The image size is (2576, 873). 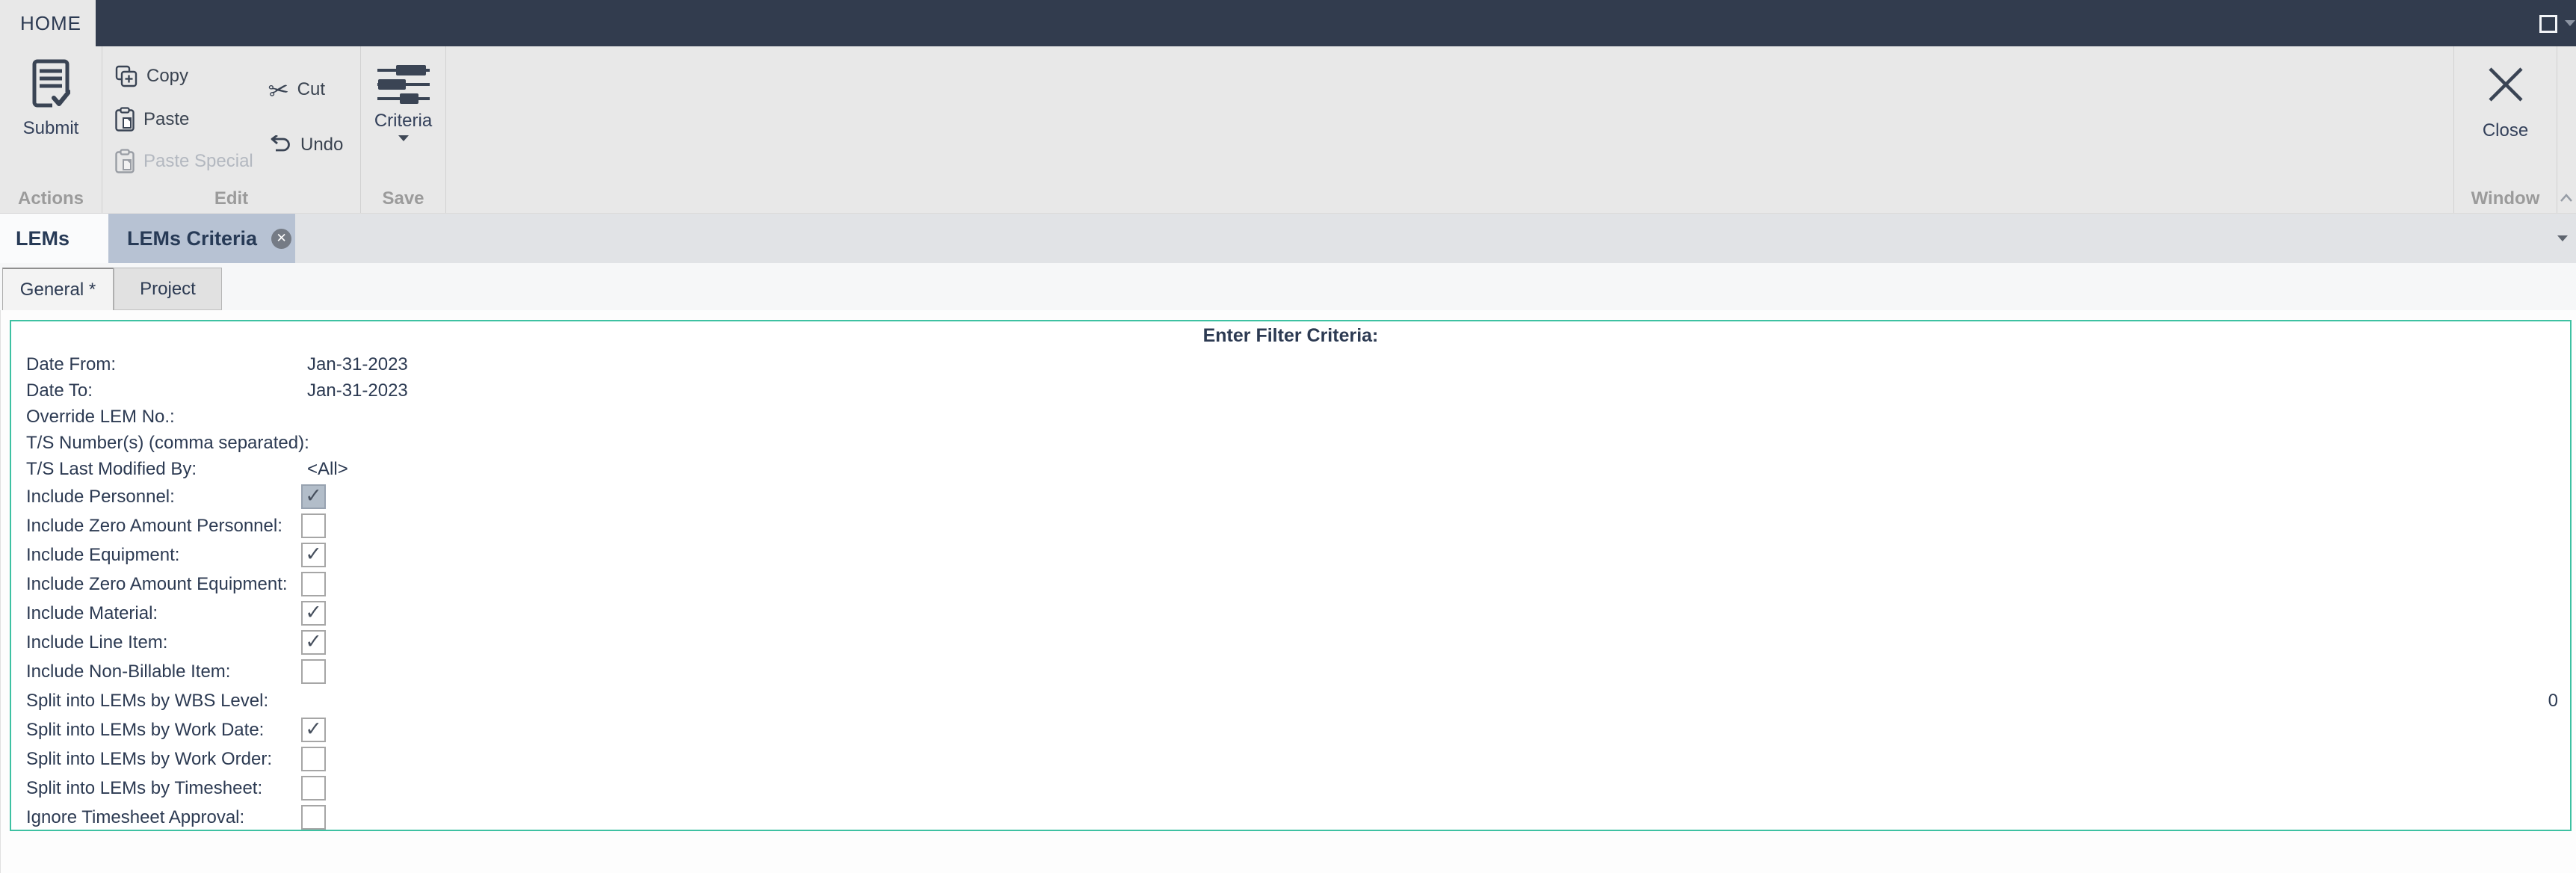 I want to click on filter-row: Override LEM No.: ✓, so click(x=1290, y=417).